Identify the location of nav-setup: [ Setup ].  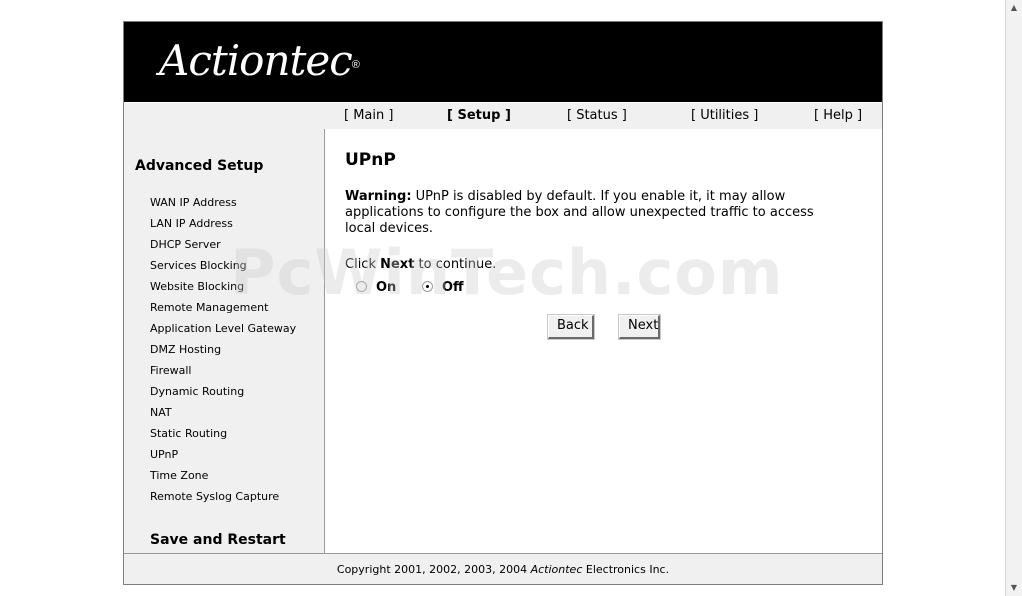
(479, 115).